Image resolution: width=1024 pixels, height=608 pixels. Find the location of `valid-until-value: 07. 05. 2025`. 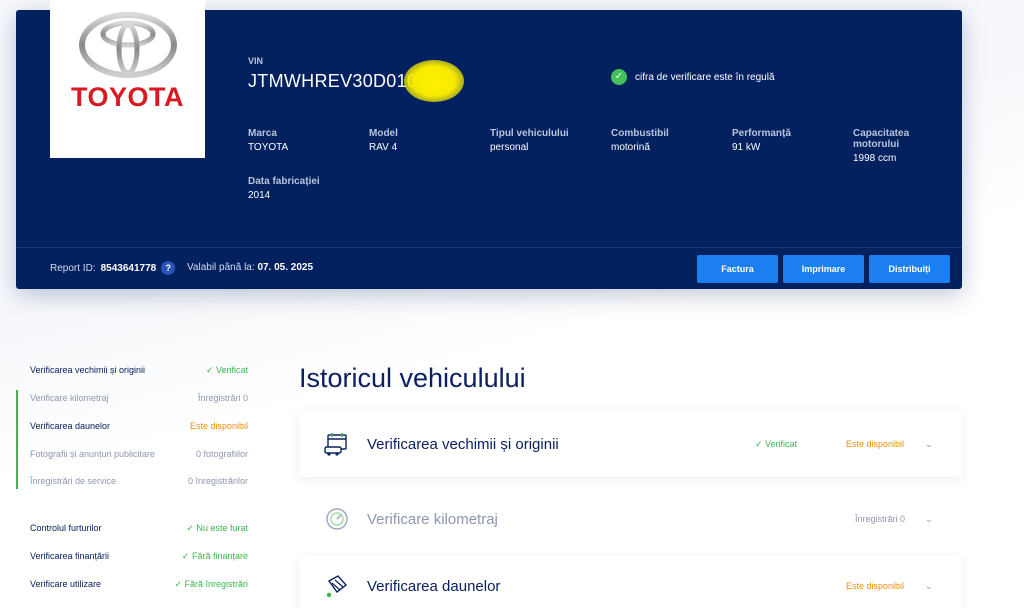

valid-until-value: 07. 05. 2025 is located at coordinates (285, 267).